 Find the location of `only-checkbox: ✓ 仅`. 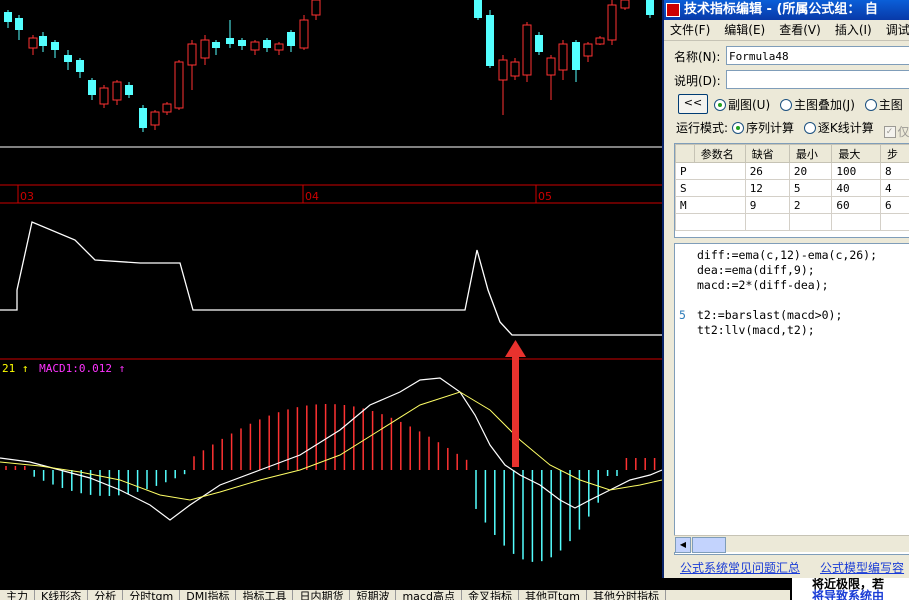

only-checkbox: ✓ 仅 is located at coordinates (896, 131).